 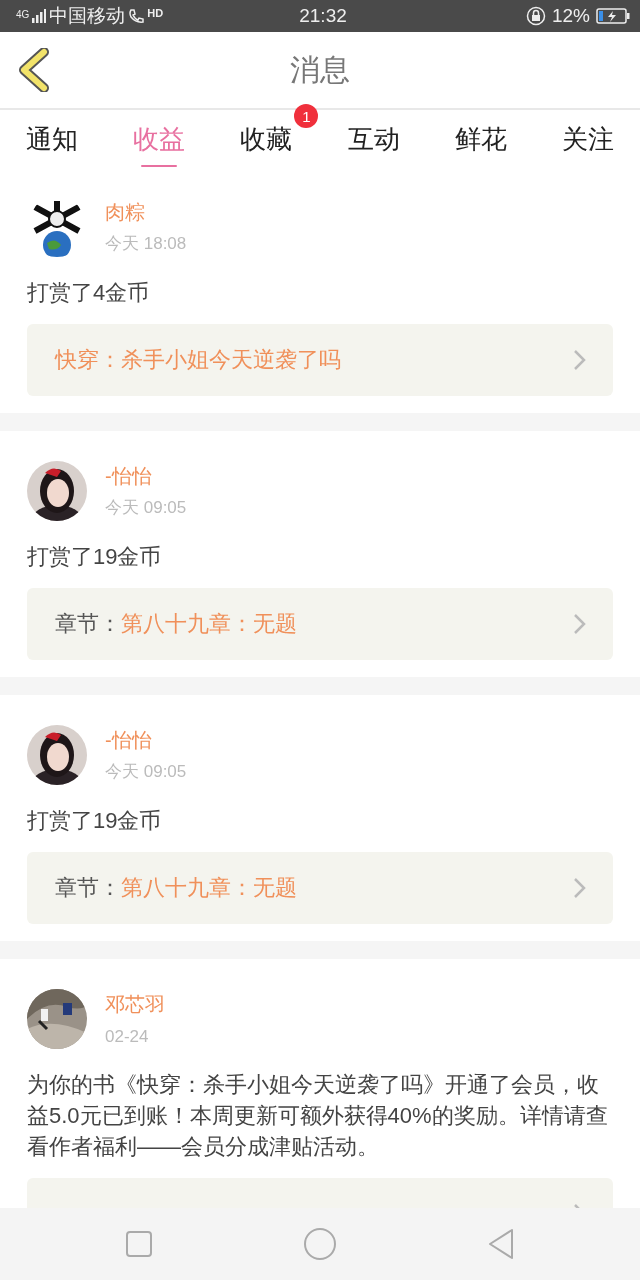 What do you see at coordinates (323, 16) in the screenshot?
I see `clock: 21:32` at bounding box center [323, 16].